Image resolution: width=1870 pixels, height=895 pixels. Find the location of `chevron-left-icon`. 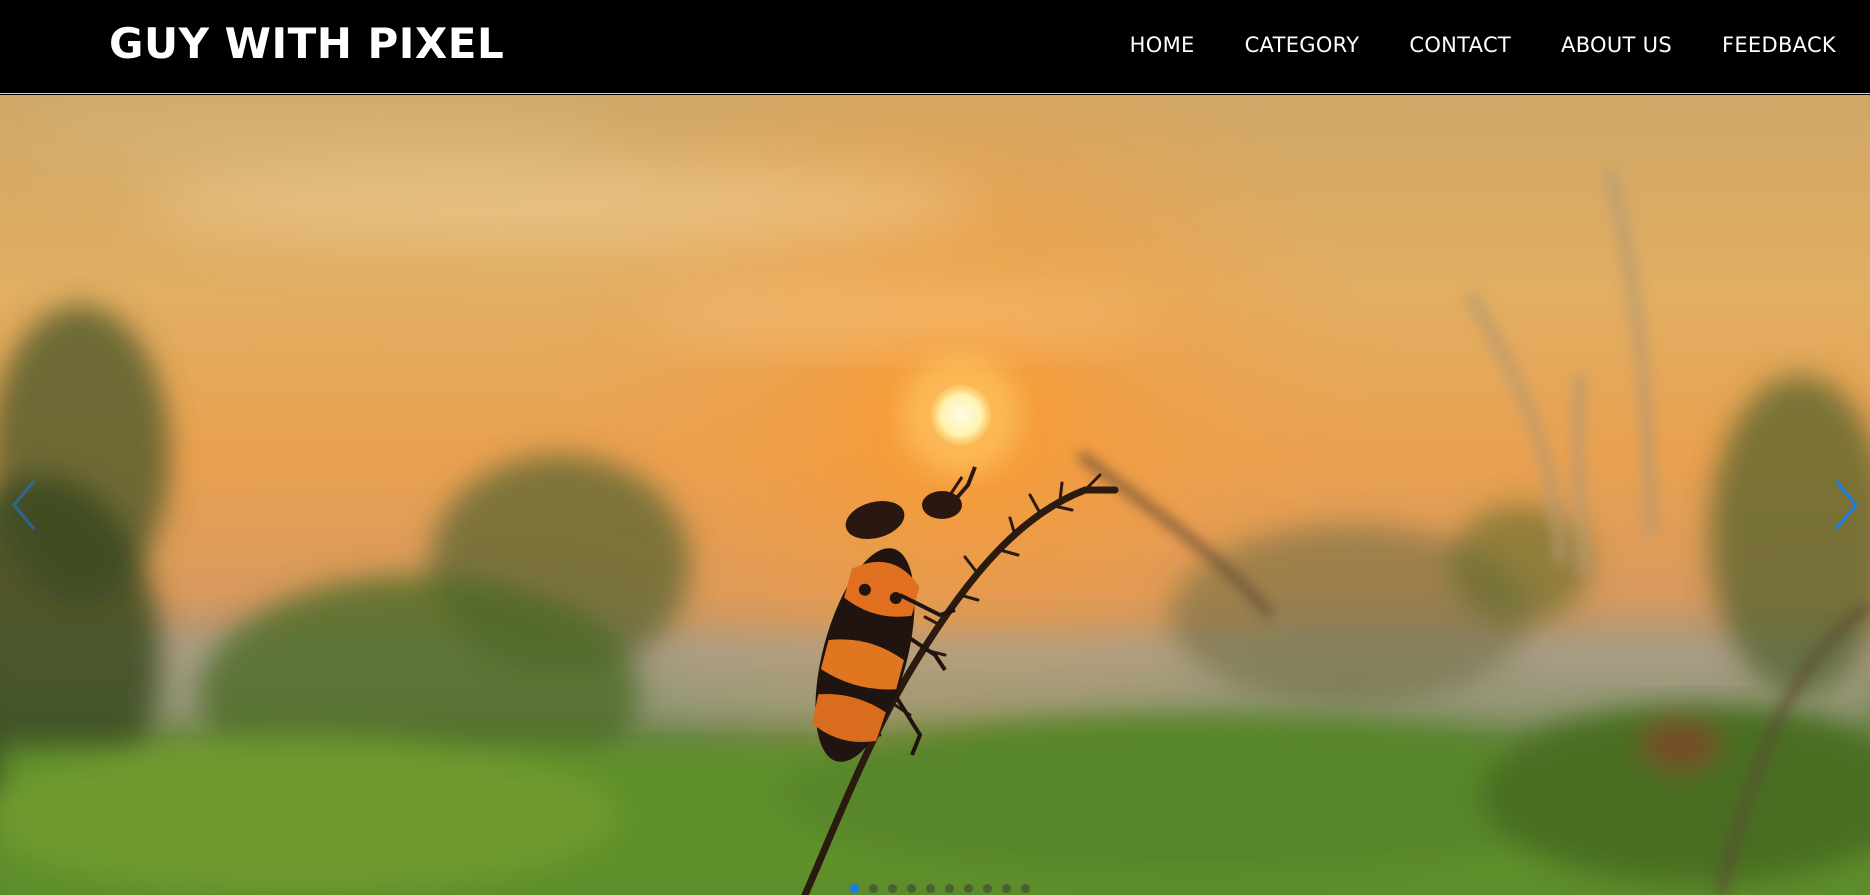

chevron-left-icon is located at coordinates (24, 505).